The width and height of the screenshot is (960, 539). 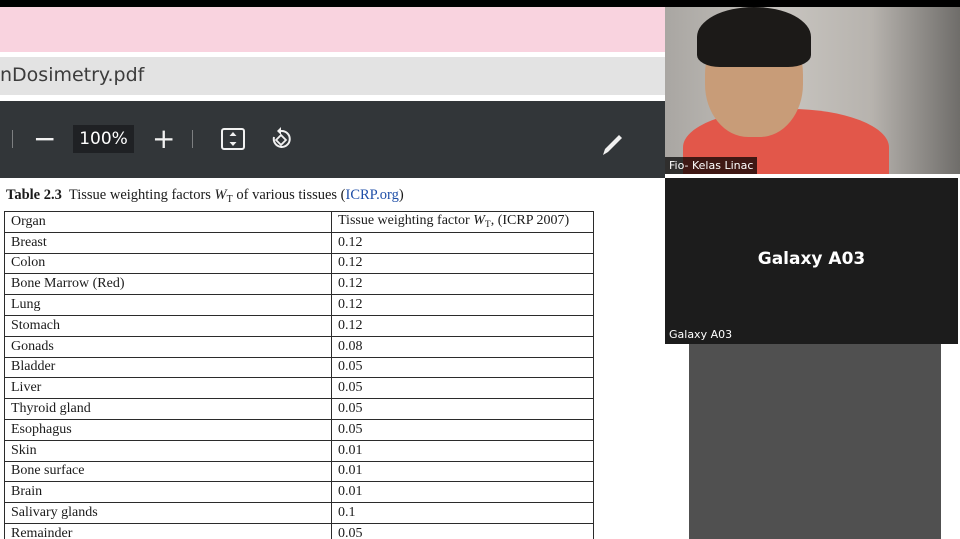 What do you see at coordinates (34, 195) in the screenshot?
I see `table-number: Table 2.3` at bounding box center [34, 195].